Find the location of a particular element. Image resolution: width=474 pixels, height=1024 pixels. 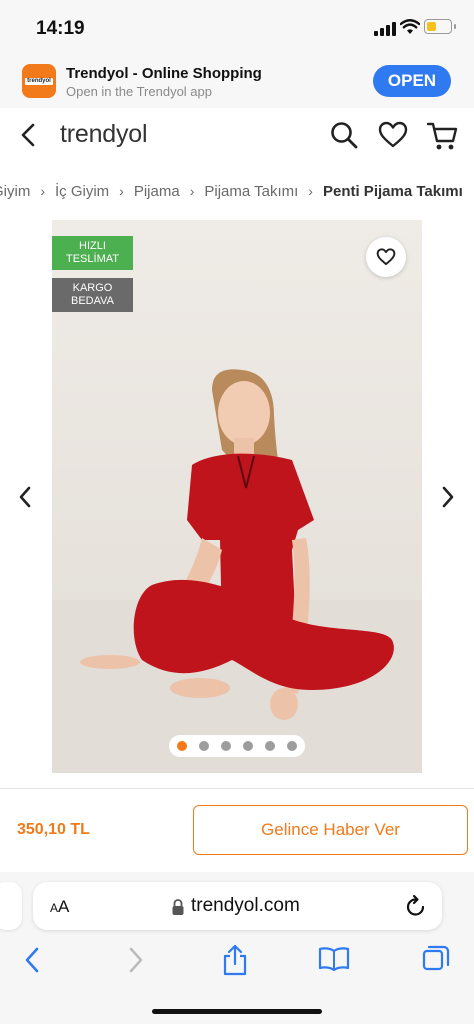

aa-big: A is located at coordinates (64, 906).